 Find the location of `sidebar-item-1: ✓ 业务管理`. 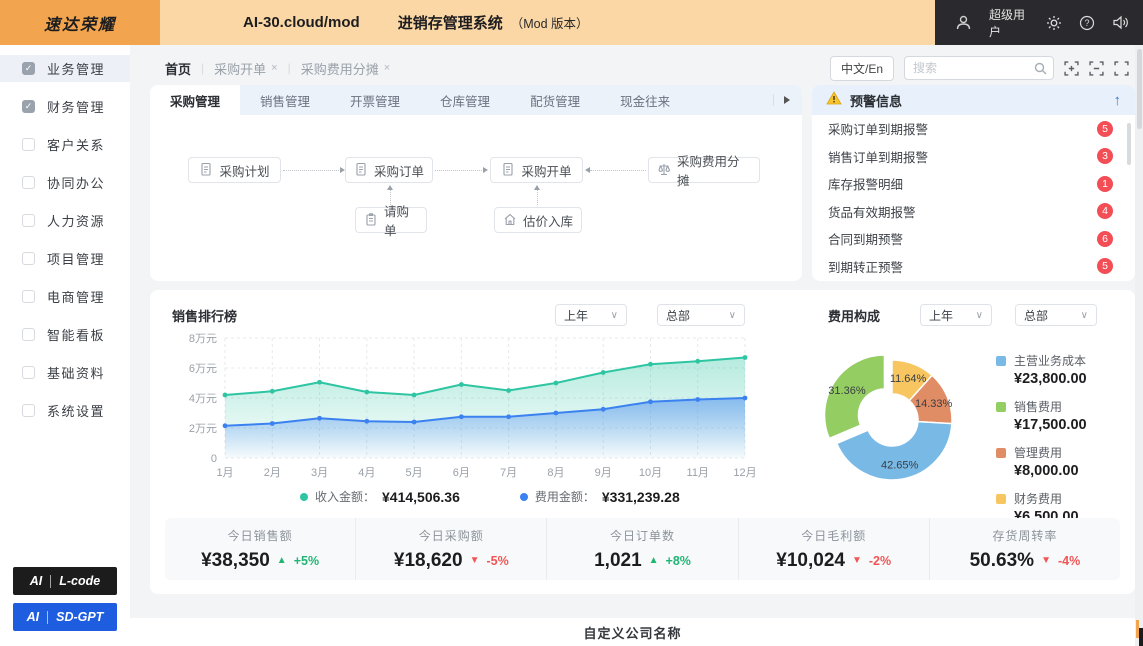

sidebar-item-1: ✓ 业务管理 is located at coordinates (65, 68).